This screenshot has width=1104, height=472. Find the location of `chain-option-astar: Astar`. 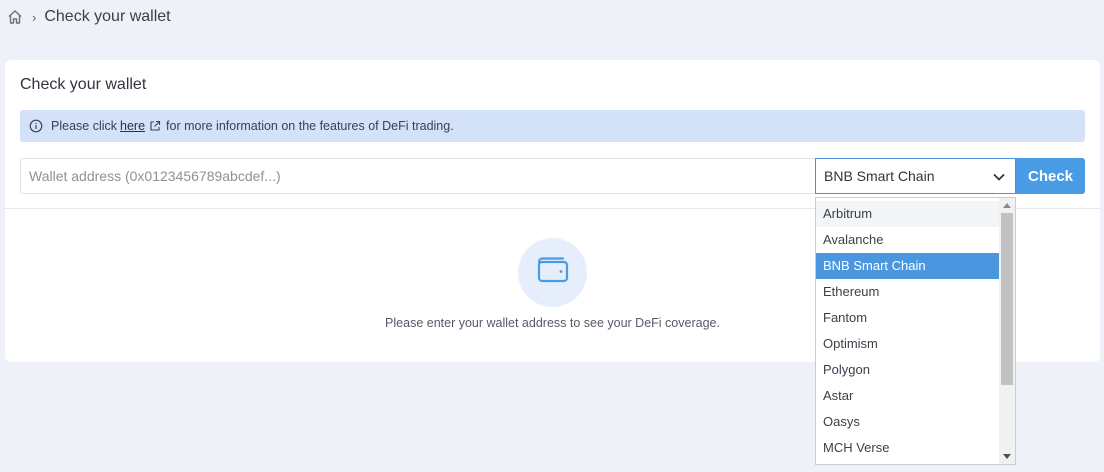

chain-option-astar: Astar is located at coordinates (908, 396).